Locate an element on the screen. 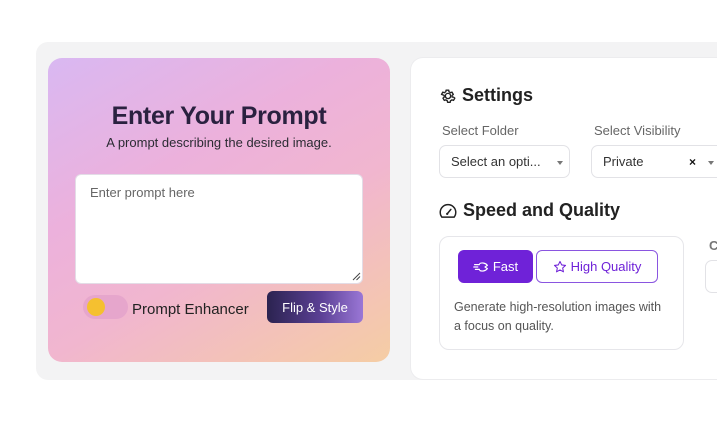 The width and height of the screenshot is (717, 422). folder-label: Select Folder is located at coordinates (480, 130).